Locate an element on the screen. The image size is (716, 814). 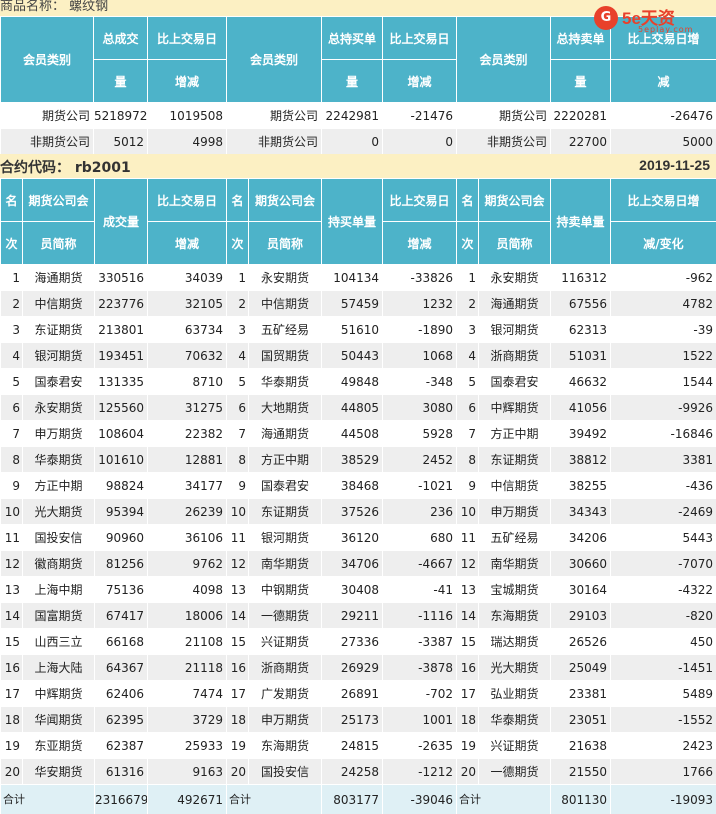
change-cell: -1890 is located at coordinates (419, 329).